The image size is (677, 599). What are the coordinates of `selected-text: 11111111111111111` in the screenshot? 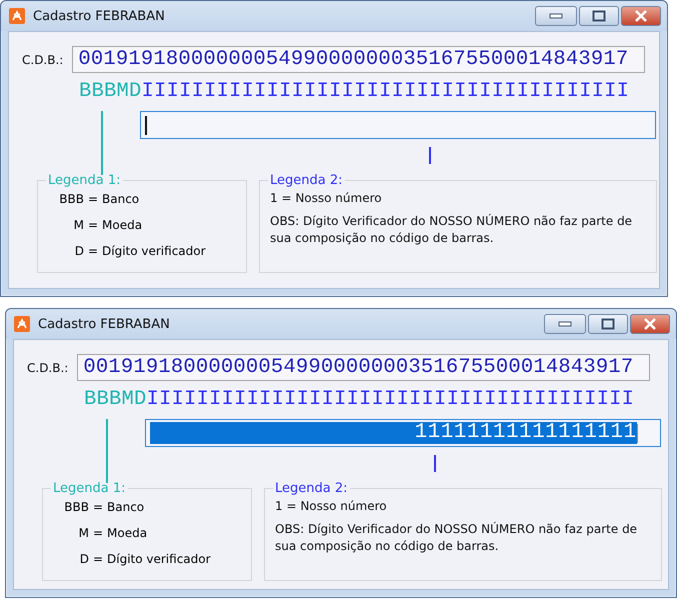 It's located at (393, 433).